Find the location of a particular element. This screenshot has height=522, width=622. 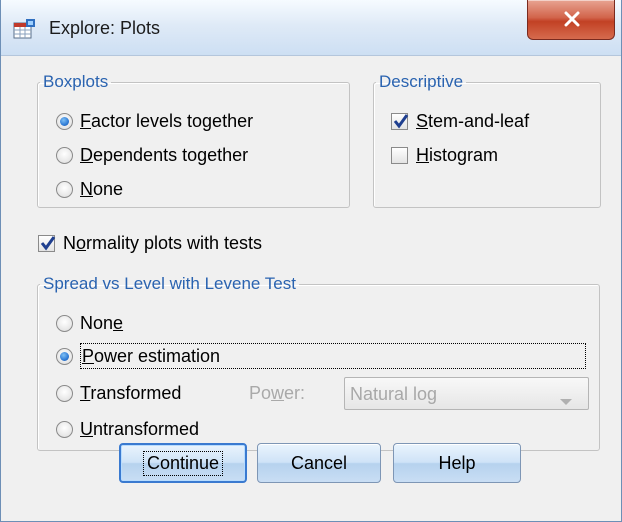

cancel-button: Cancel is located at coordinates (319, 463).